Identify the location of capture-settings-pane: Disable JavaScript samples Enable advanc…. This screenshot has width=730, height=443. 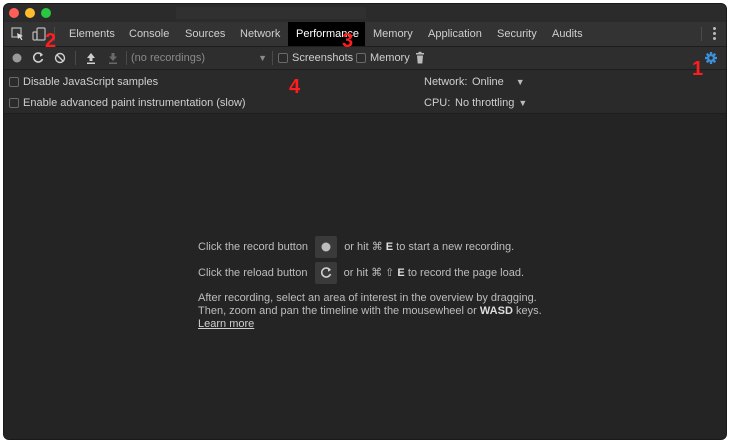
(365, 92).